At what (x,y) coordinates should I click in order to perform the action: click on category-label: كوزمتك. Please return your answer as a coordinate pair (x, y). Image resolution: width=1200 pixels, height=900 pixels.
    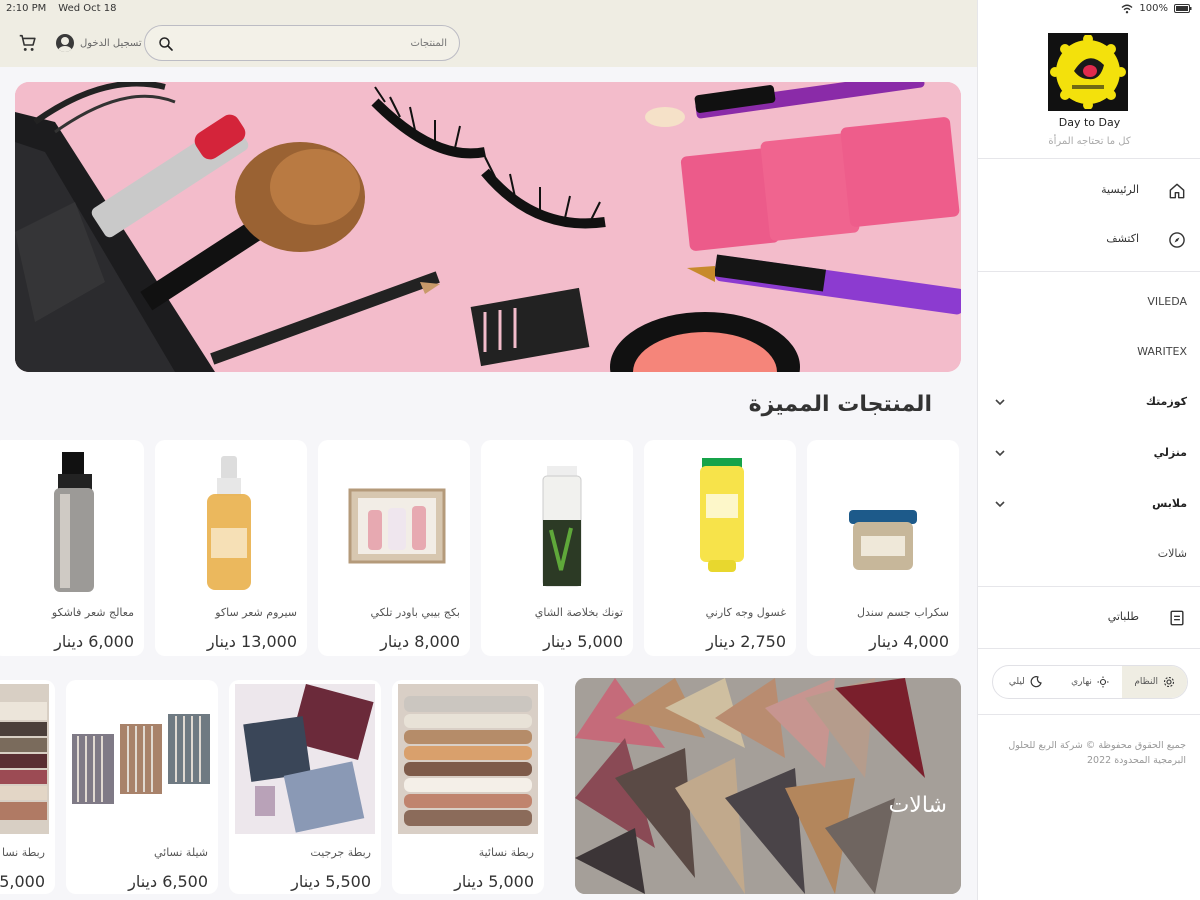
    Looking at the image, I should click on (1166, 401).